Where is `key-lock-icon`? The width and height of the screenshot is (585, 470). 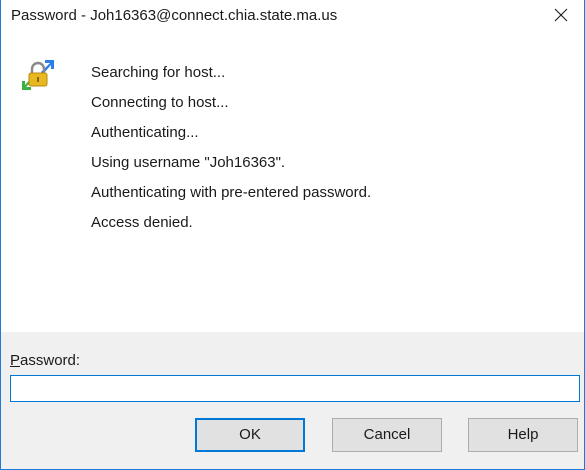
key-lock-icon is located at coordinates (38, 75).